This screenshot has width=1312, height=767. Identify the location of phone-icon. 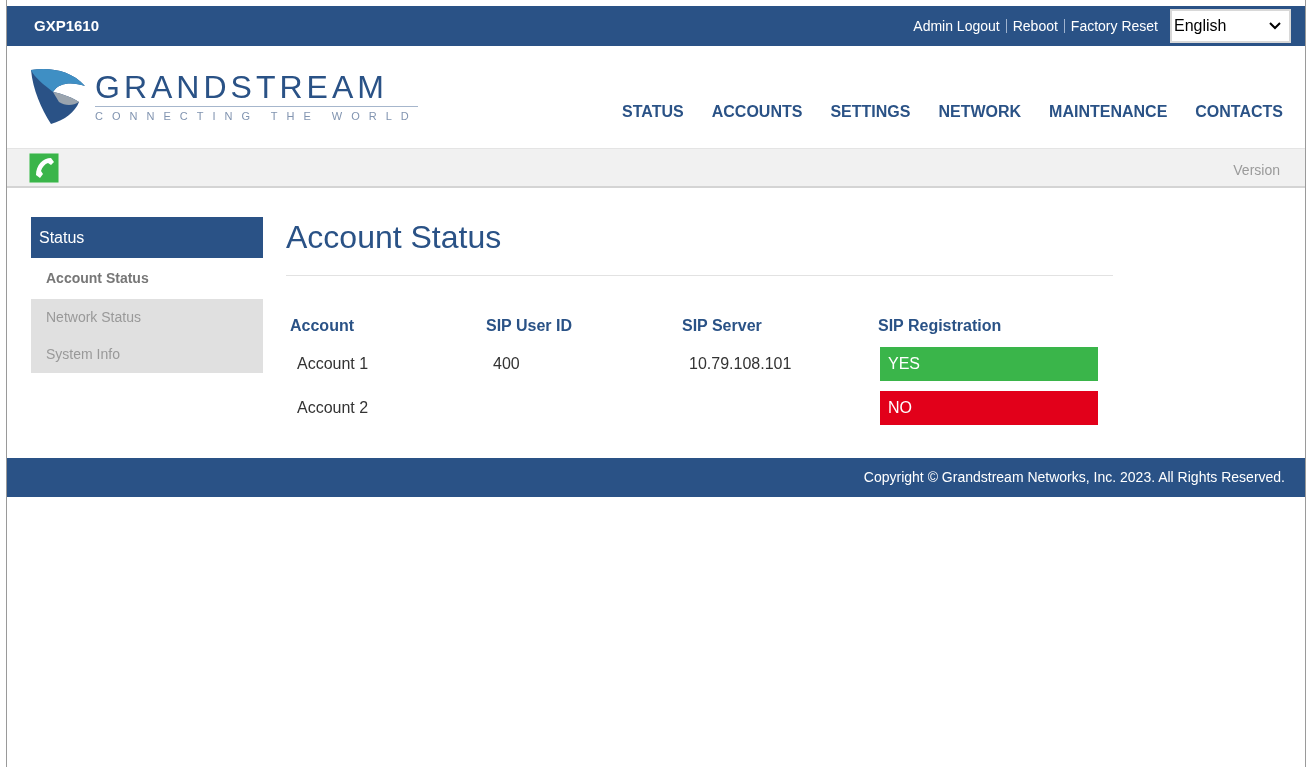
(44, 167).